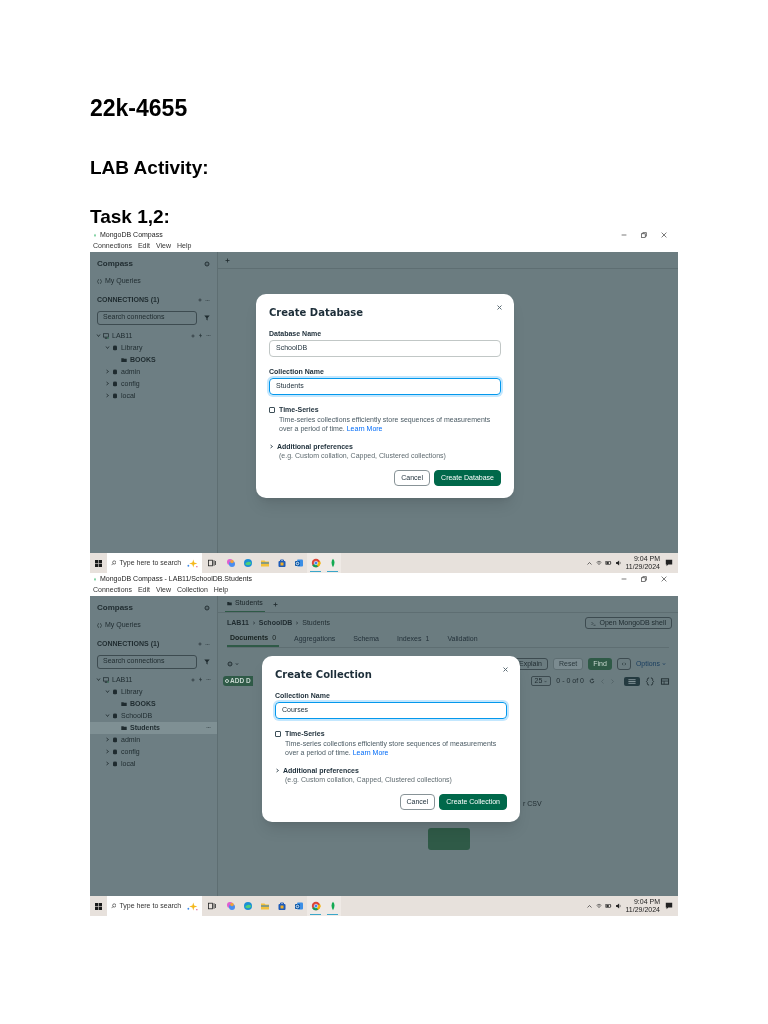 The width and height of the screenshot is (768, 1024). What do you see at coordinates (665, 681) in the screenshot?
I see `table-icon` at bounding box center [665, 681].